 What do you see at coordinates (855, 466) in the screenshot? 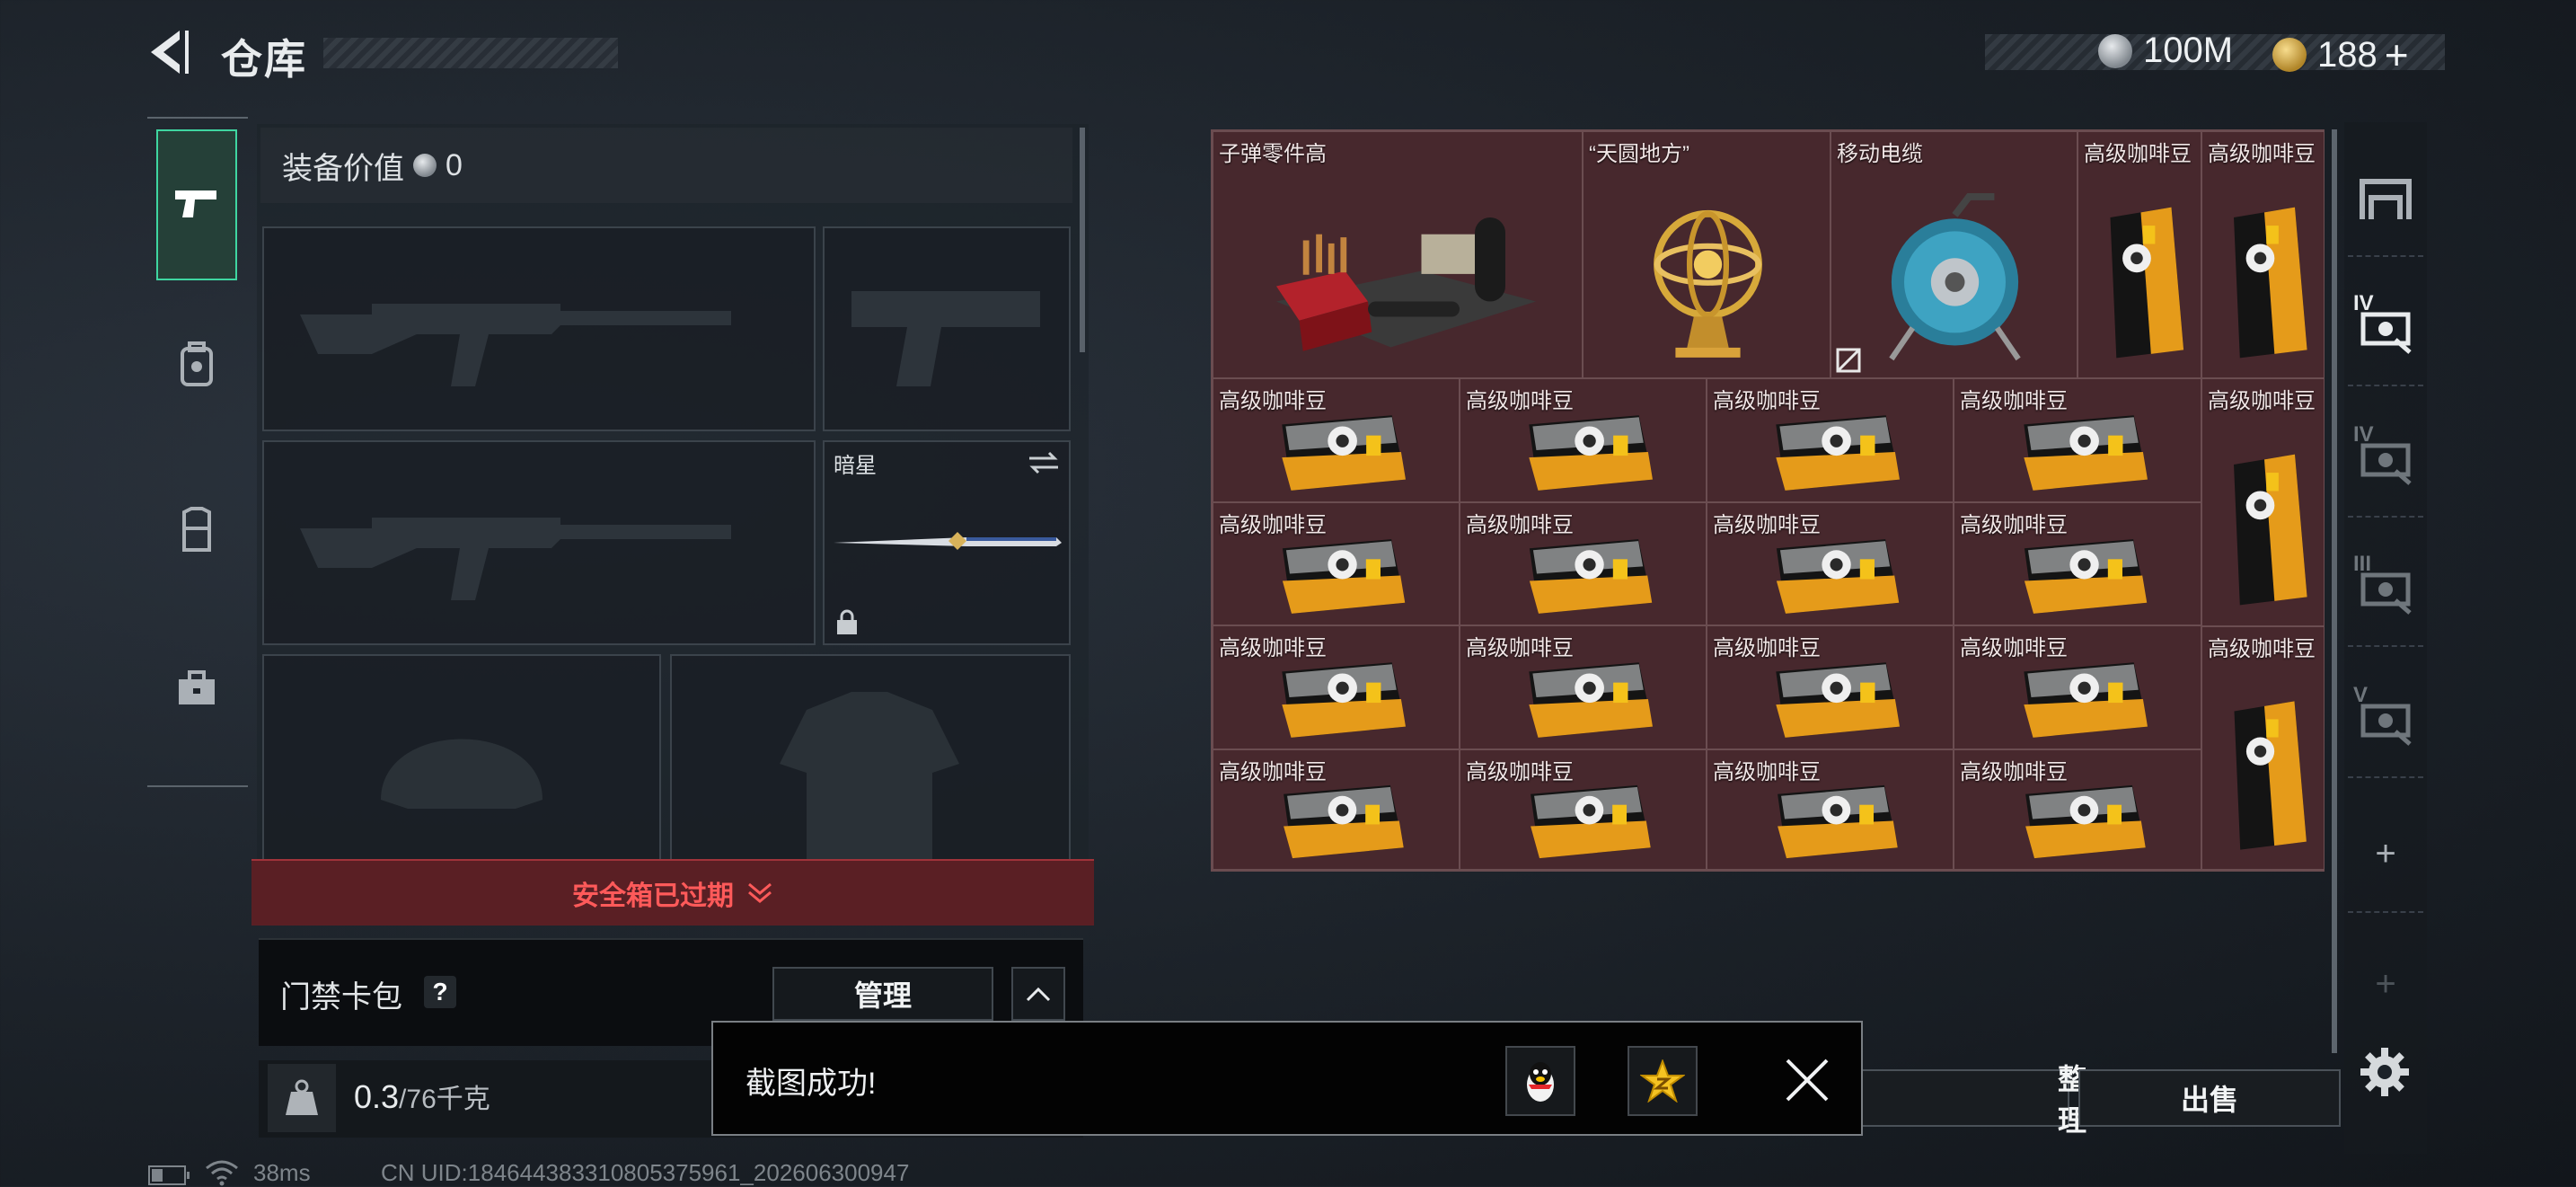
I see `melee-name: 暗星` at bounding box center [855, 466].